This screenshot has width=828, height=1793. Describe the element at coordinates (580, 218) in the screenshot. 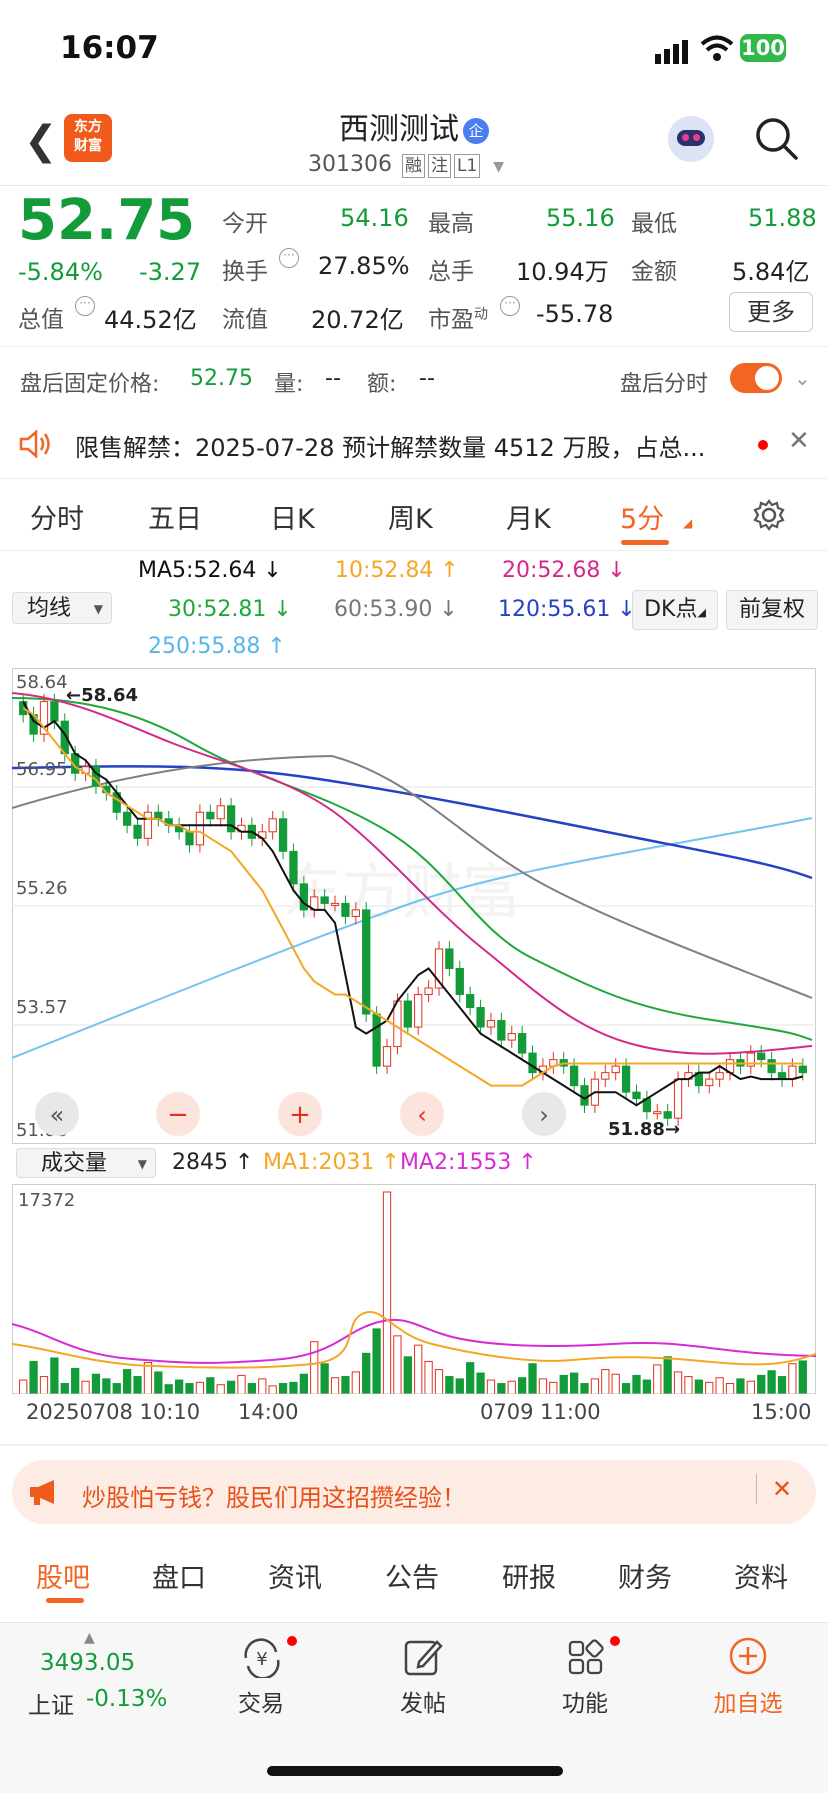

I see `high-value: 55.16` at that location.